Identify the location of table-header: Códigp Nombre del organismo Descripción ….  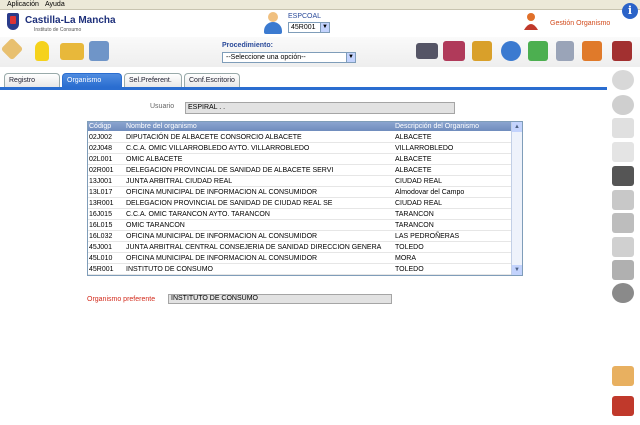
(300, 126).